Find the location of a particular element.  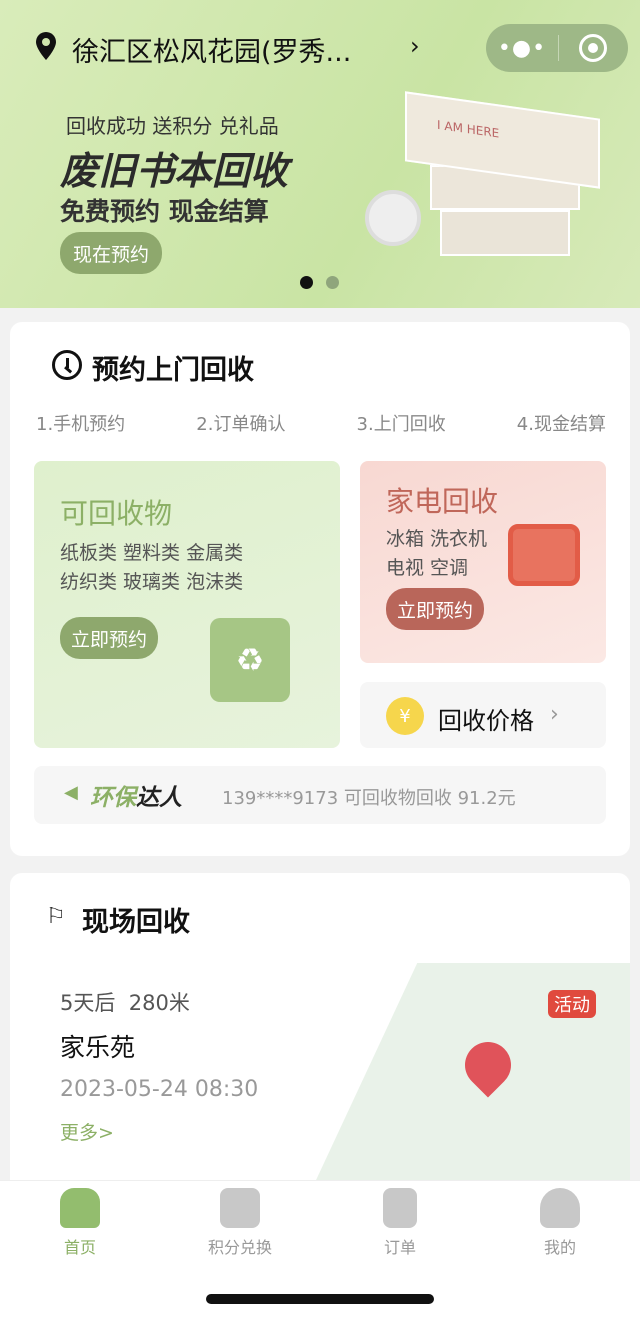

booking-title: 预约上门回收 is located at coordinates (173, 370).